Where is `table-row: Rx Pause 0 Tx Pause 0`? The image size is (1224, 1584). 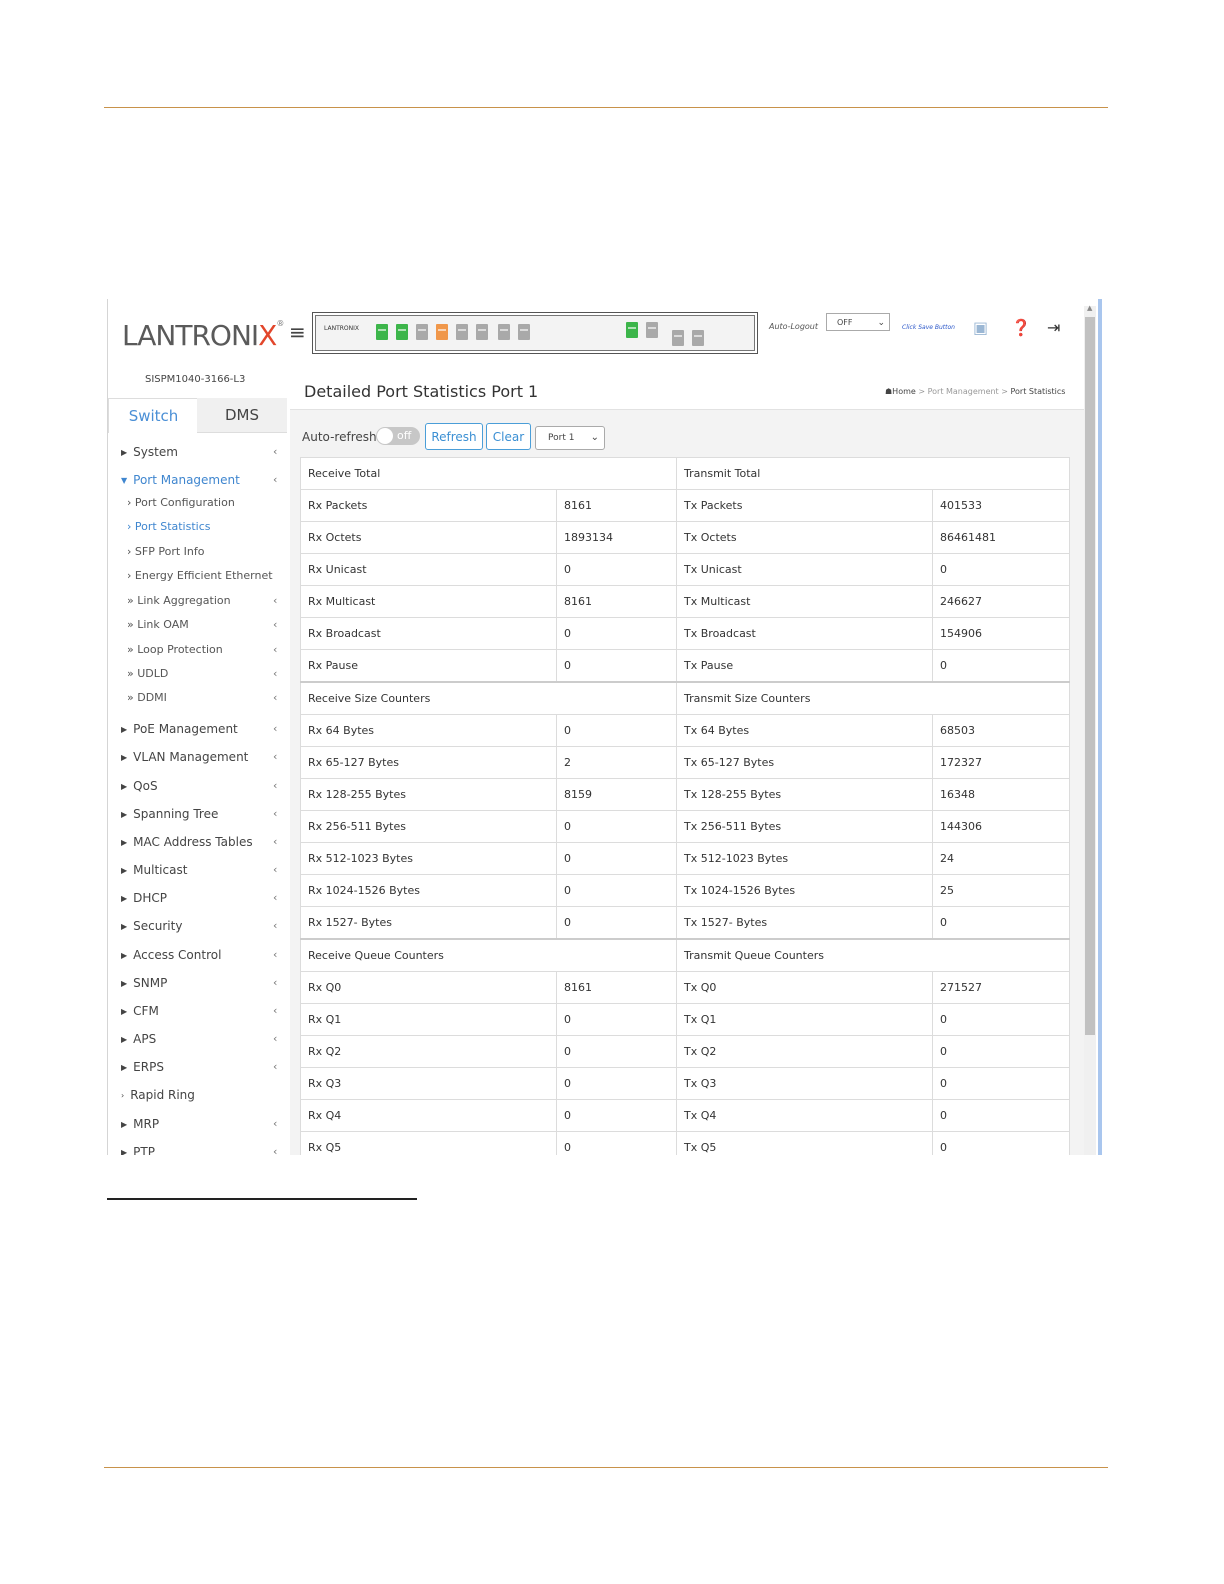 table-row: Rx Pause 0 Tx Pause 0 is located at coordinates (685, 666).